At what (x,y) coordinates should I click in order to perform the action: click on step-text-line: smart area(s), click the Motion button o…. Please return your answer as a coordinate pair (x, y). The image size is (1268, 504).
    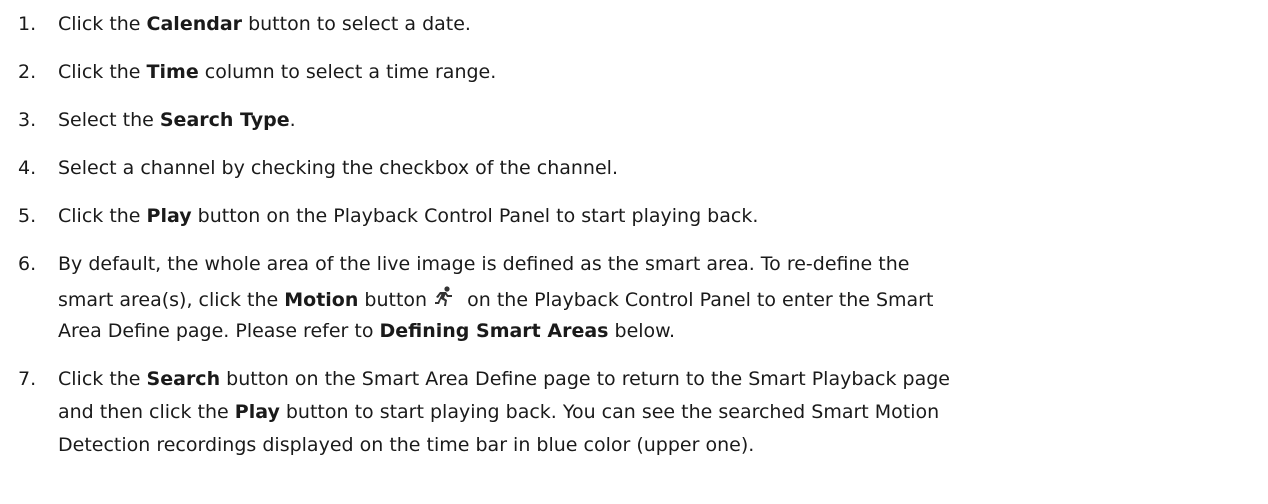
    Looking at the image, I should click on (495, 298).